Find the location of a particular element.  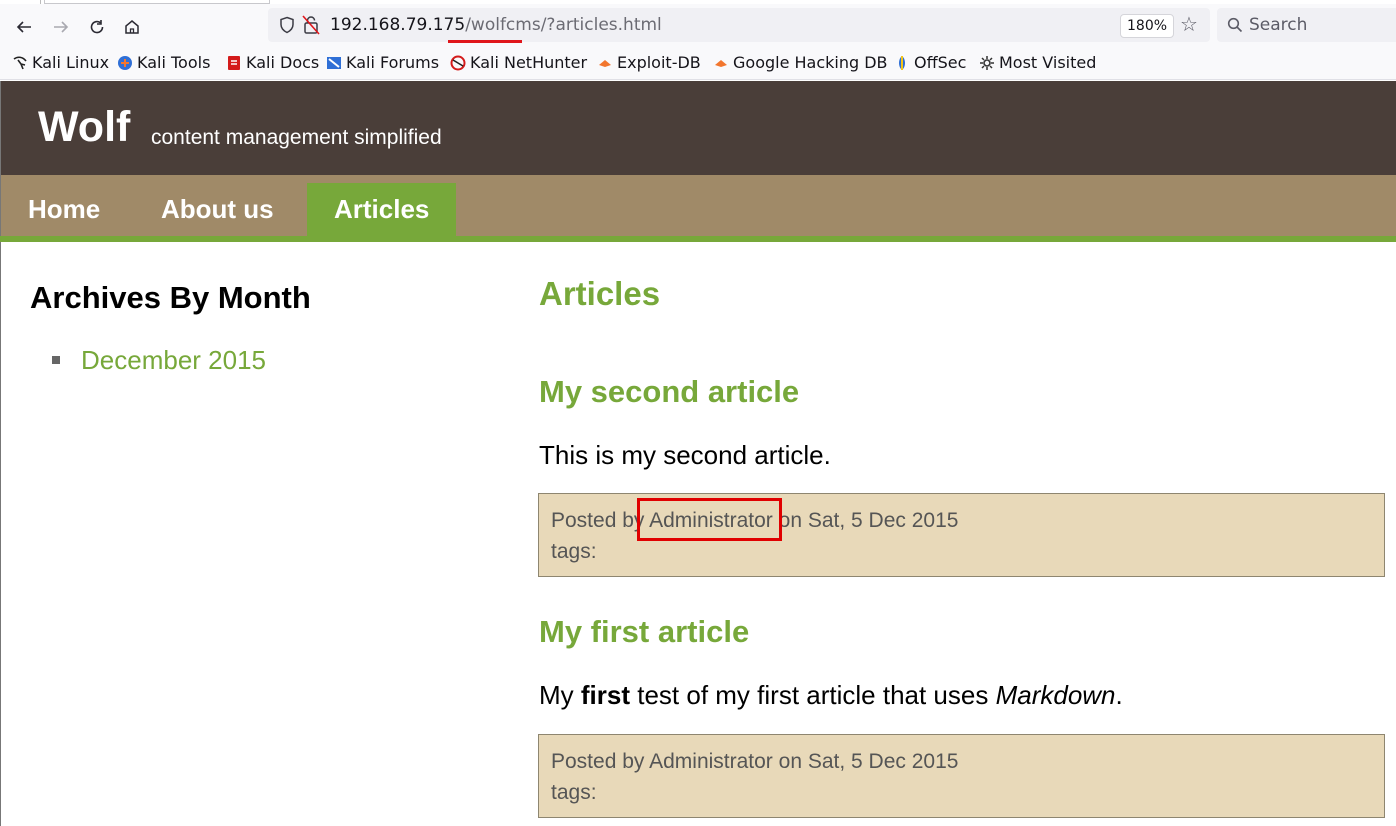

bookmark-kali-forums: Kali Forums is located at coordinates (382, 62).